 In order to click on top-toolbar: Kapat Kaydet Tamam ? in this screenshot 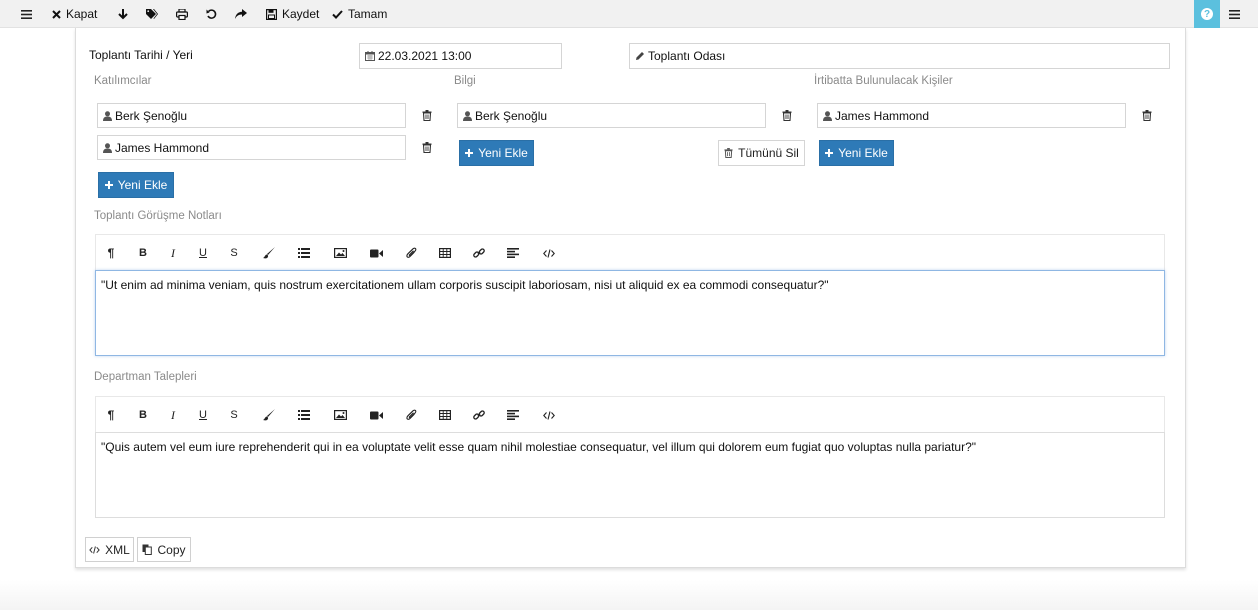, I will do `click(629, 14)`.